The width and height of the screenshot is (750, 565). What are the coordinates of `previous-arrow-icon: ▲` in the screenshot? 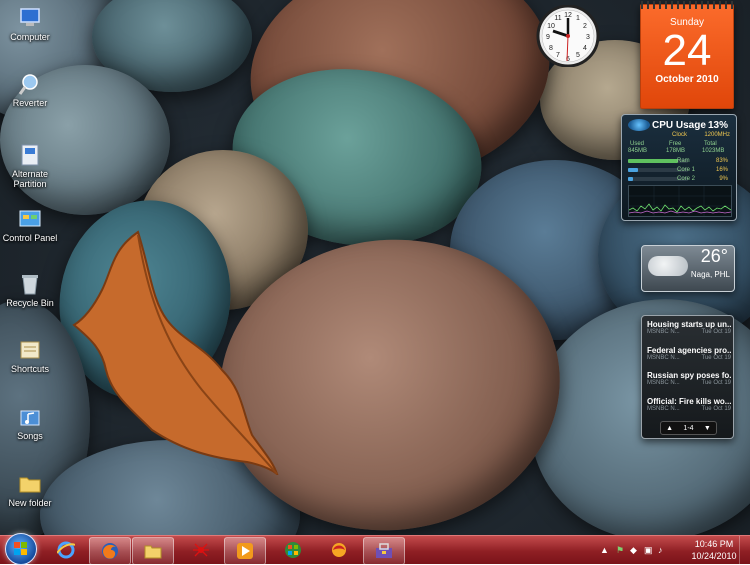 It's located at (669, 428).